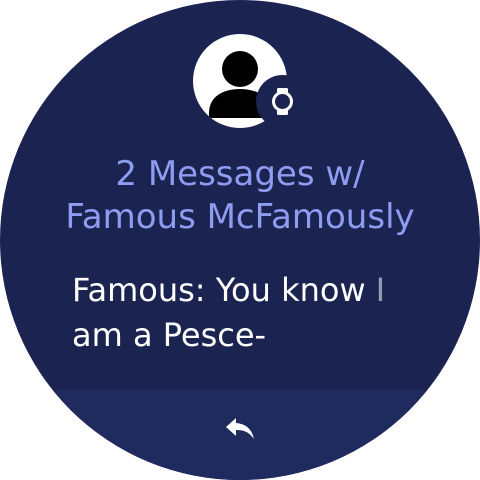  I want to click on reply-arrow-icon, so click(240, 428).